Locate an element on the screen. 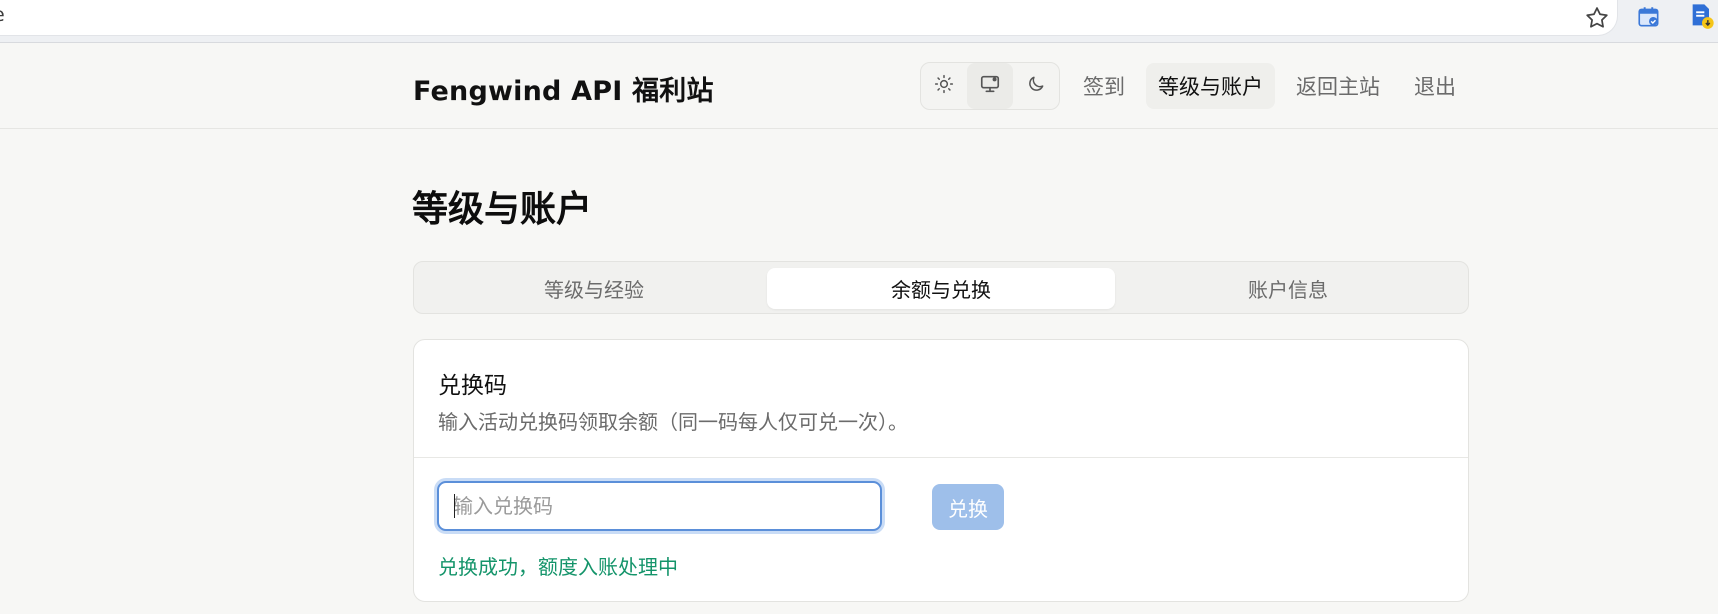 The image size is (1718, 614). account-tabs: 等级与经验 余额与兑换 账户信息 is located at coordinates (941, 287).